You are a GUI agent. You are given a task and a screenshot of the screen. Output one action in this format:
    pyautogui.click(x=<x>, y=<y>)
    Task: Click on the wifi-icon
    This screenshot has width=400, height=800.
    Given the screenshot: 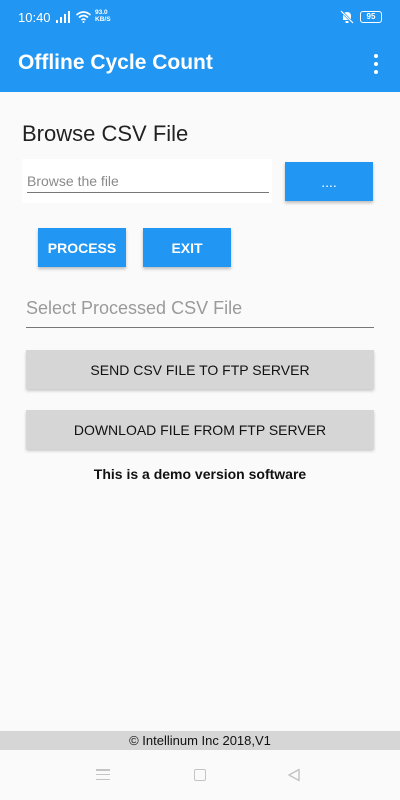 What is the action you would take?
    pyautogui.click(x=83, y=17)
    